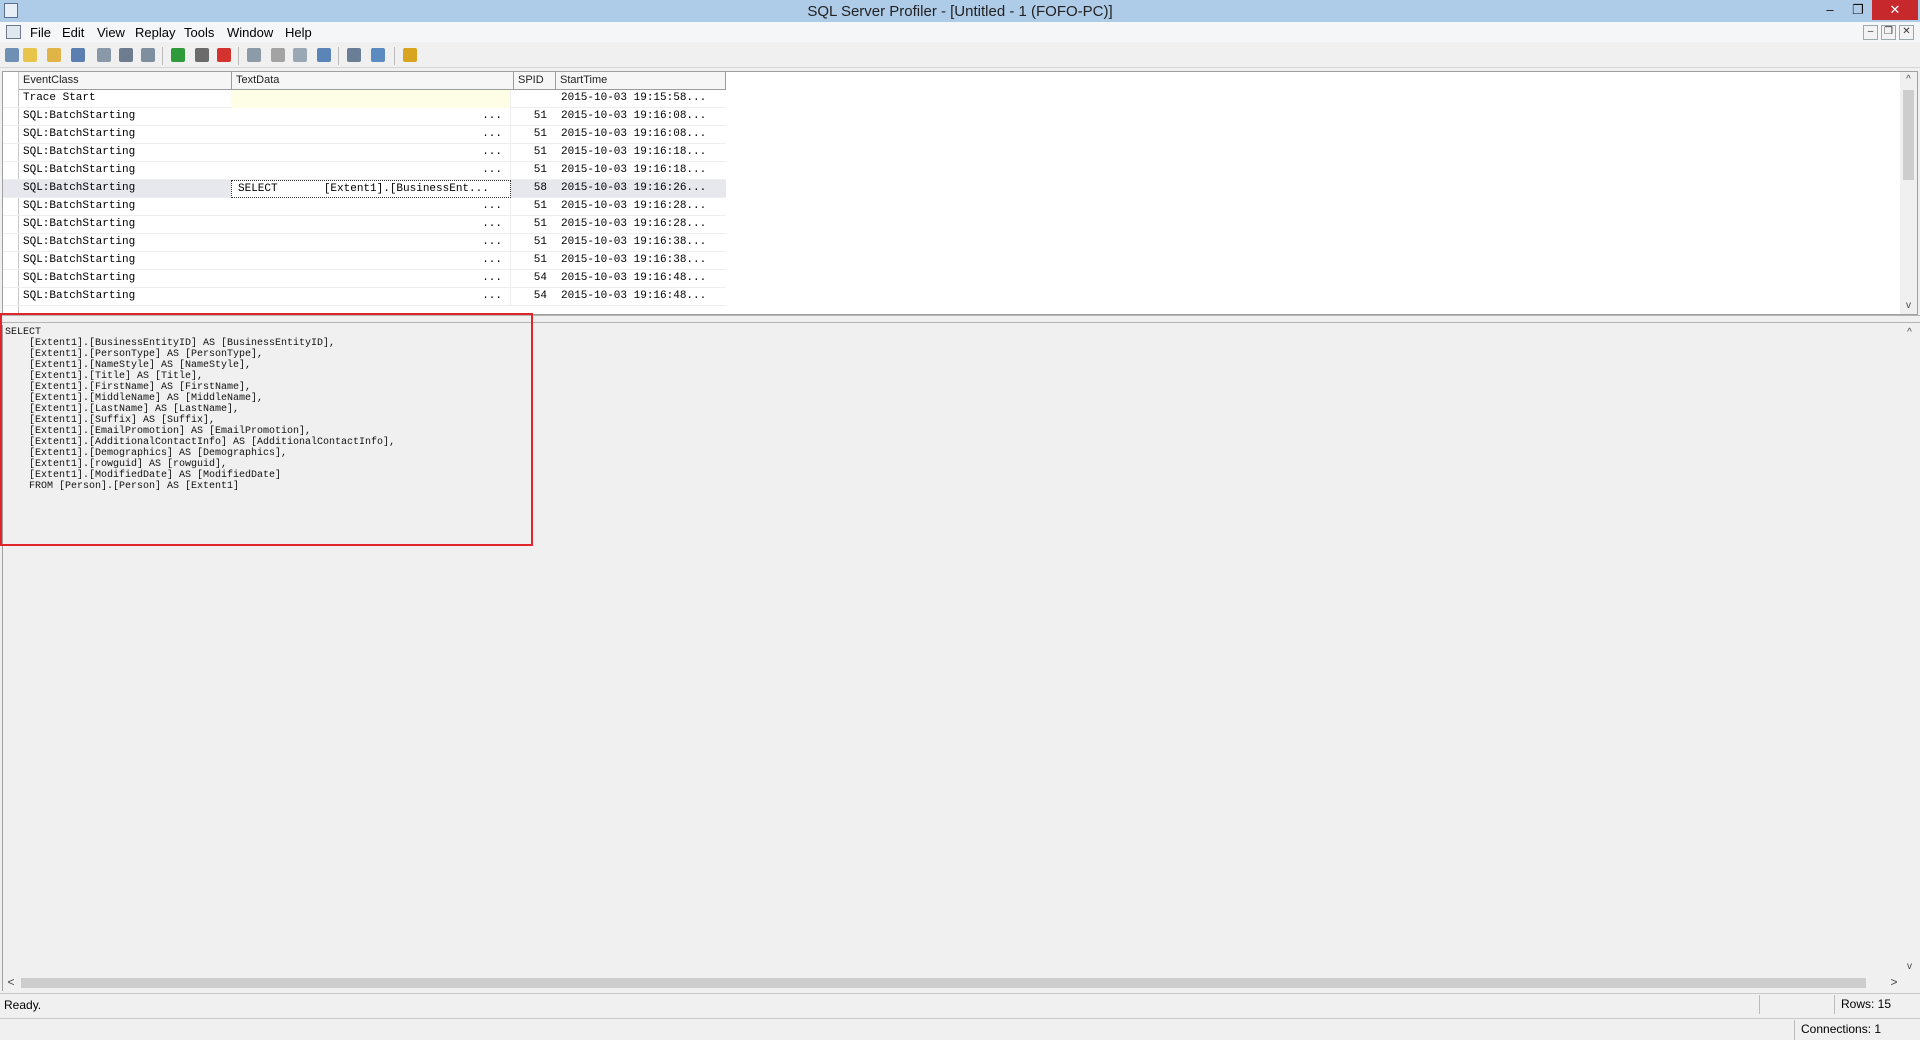  I want to click on save-button, so click(78, 55).